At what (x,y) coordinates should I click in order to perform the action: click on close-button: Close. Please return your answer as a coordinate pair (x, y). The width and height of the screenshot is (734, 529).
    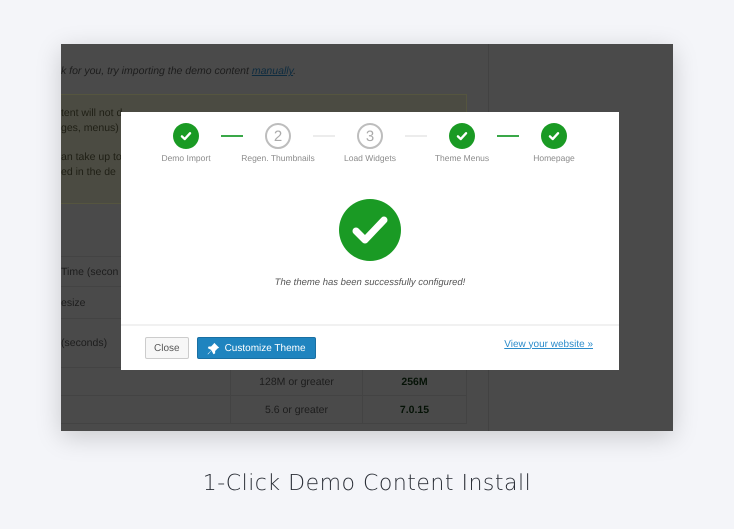
    Looking at the image, I should click on (167, 348).